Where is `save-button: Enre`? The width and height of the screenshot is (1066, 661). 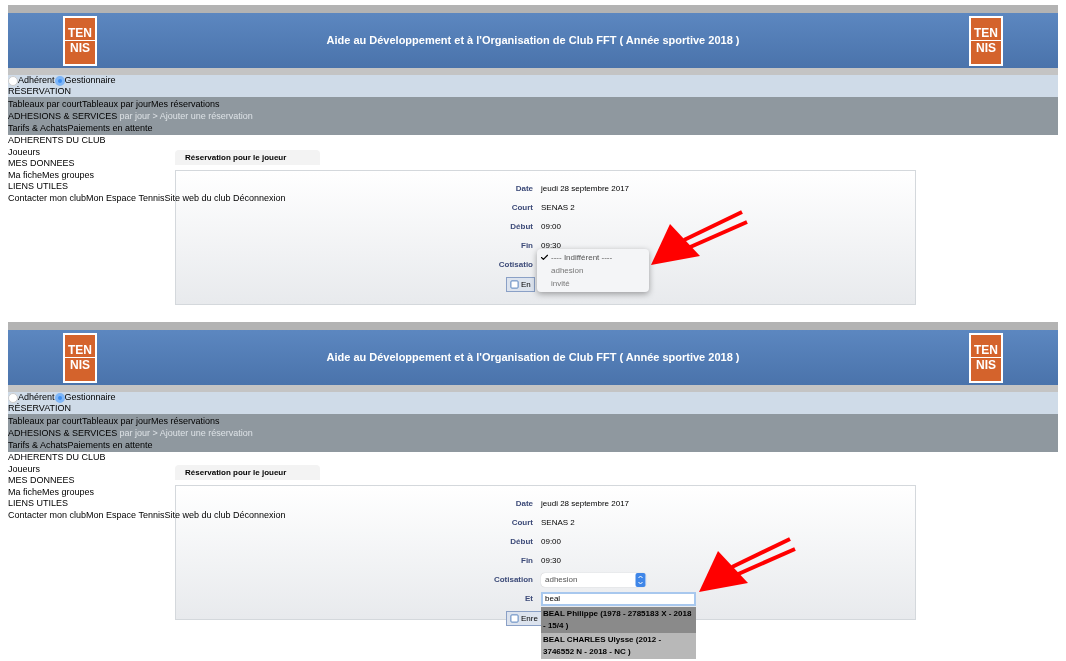
save-button: Enre is located at coordinates (524, 618).